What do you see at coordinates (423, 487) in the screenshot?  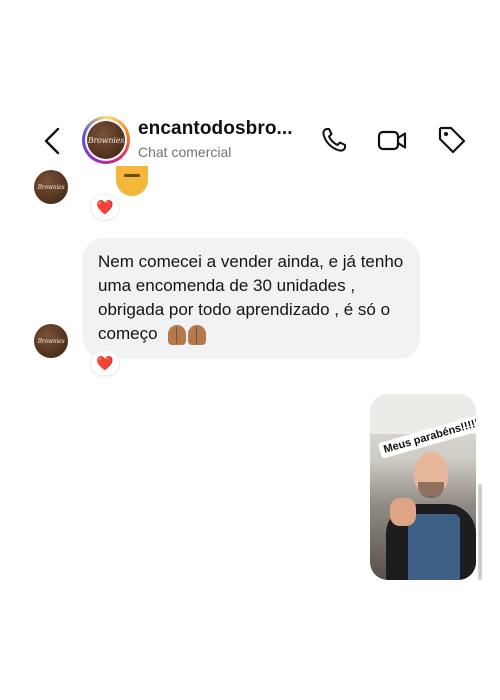 I see `video-message: Meus parabéns!!!!!!` at bounding box center [423, 487].